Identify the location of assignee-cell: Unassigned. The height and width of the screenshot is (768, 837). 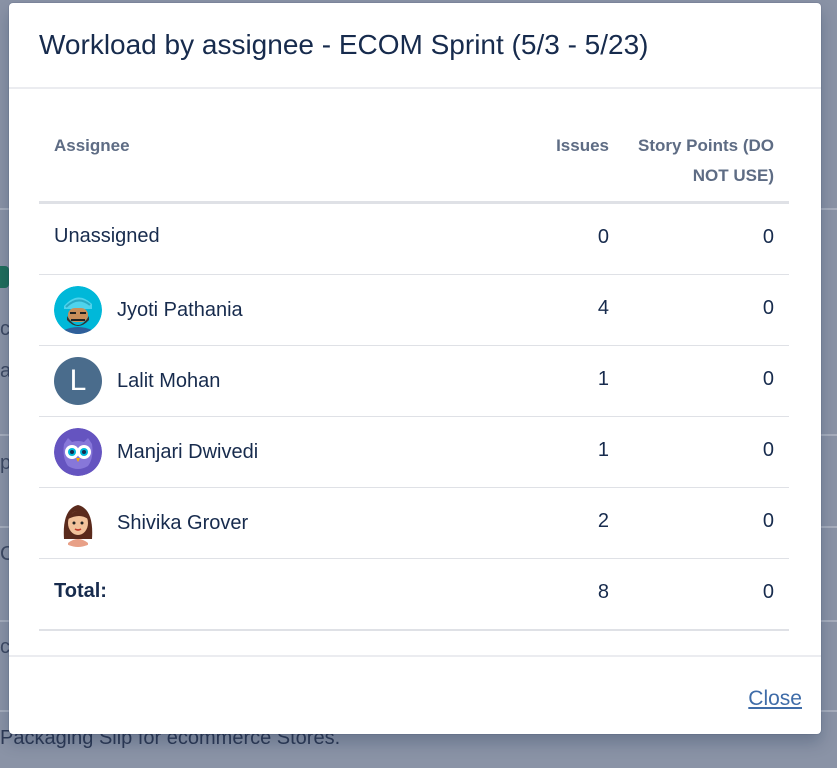
(107, 236).